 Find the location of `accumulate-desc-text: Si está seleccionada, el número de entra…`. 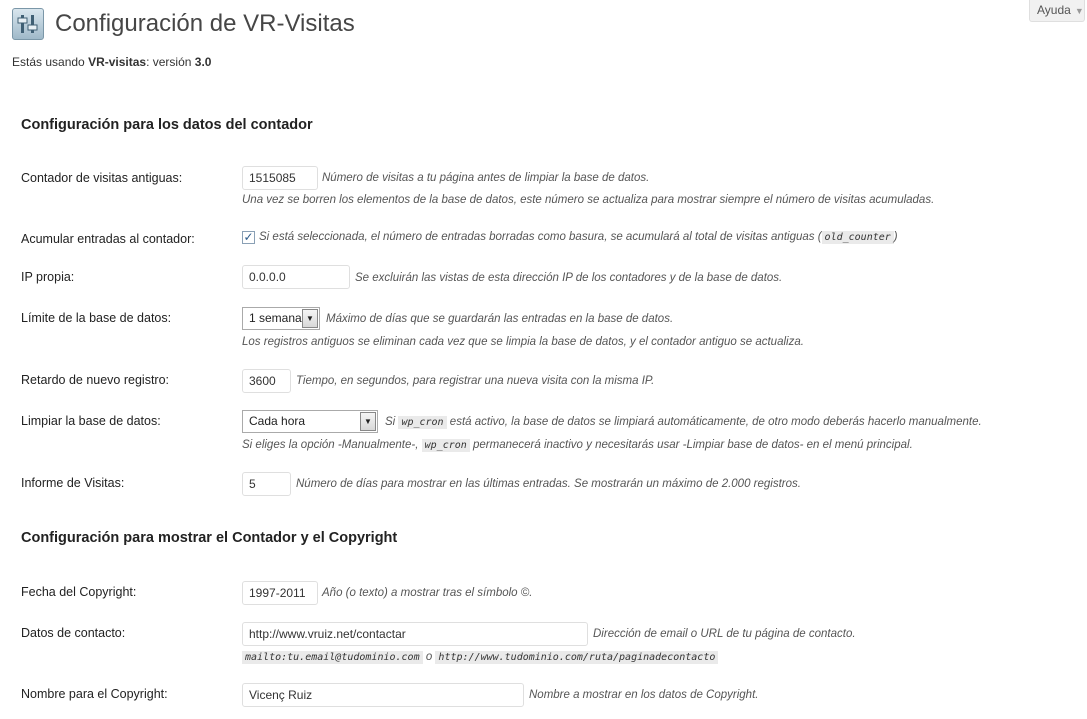

accumulate-desc-text: Si está seleccionada, el número de entra… is located at coordinates (540, 237).